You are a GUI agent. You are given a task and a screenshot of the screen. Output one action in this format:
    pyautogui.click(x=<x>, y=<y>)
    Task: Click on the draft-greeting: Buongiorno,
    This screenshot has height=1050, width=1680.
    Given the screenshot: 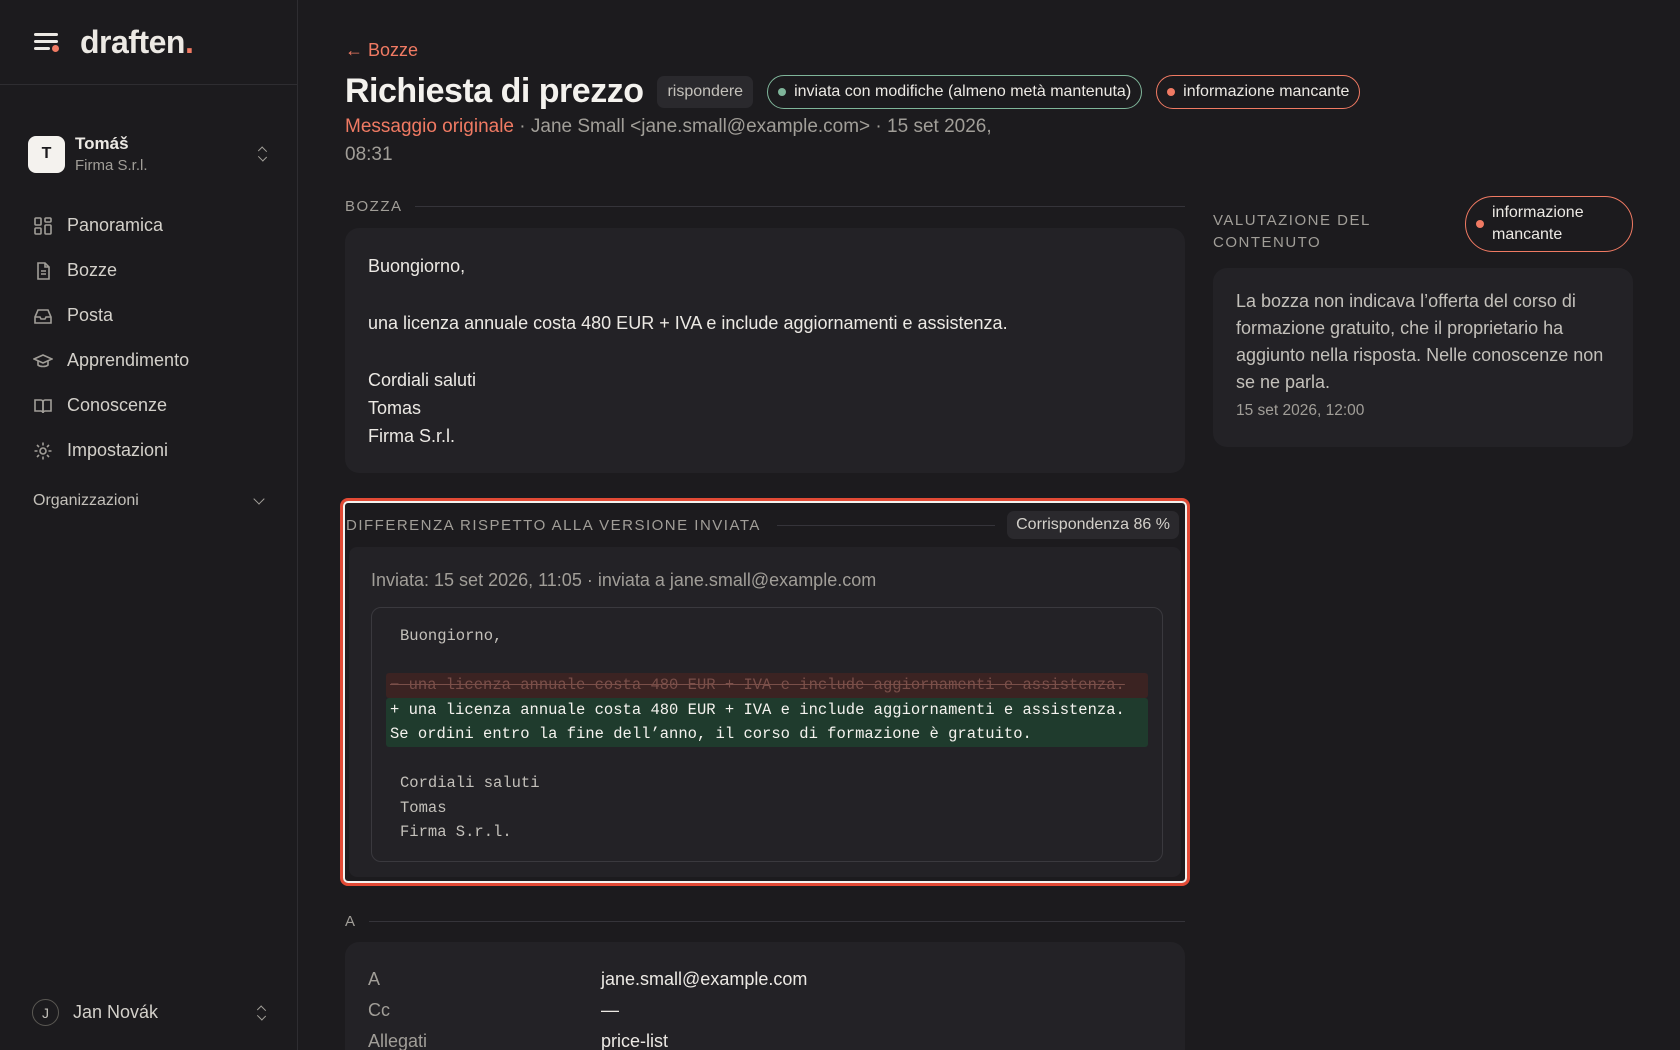 What is the action you would take?
    pyautogui.click(x=417, y=266)
    